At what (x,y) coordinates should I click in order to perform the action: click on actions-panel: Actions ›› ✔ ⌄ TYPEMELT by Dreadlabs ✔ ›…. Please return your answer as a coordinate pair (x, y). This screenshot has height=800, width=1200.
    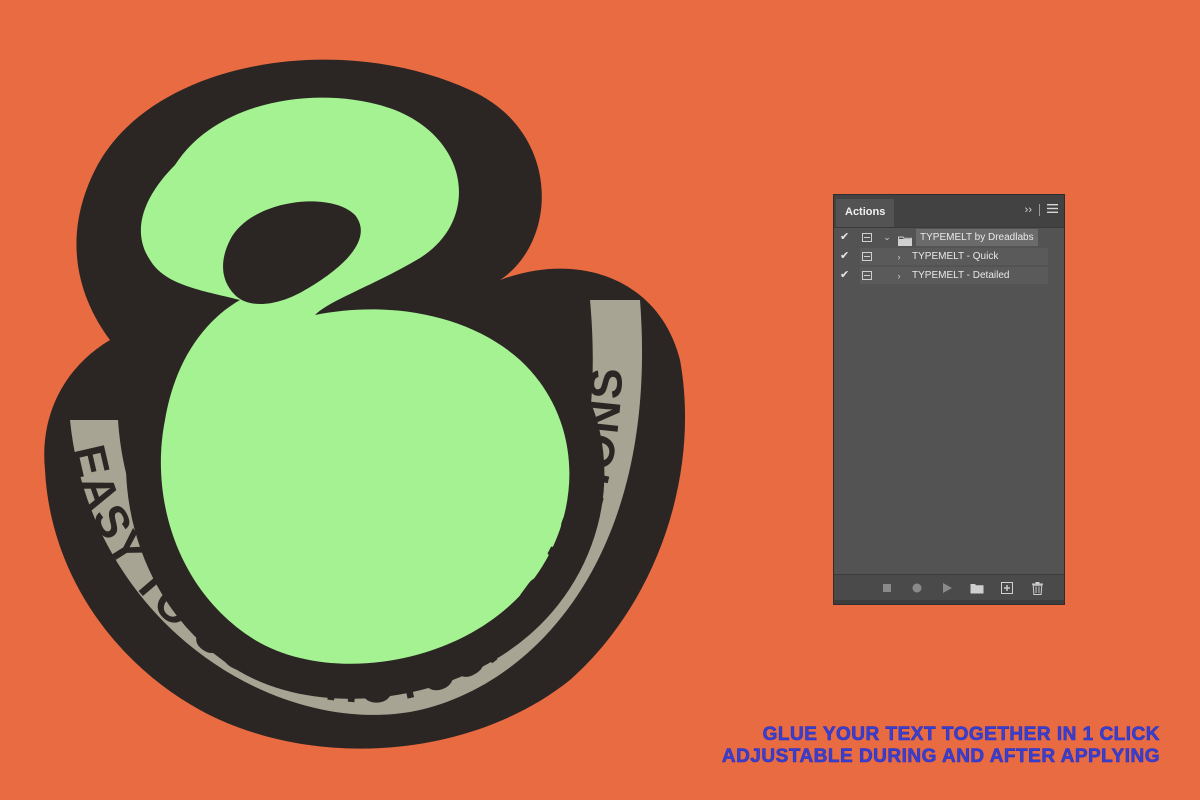
    Looking at the image, I should click on (949, 399).